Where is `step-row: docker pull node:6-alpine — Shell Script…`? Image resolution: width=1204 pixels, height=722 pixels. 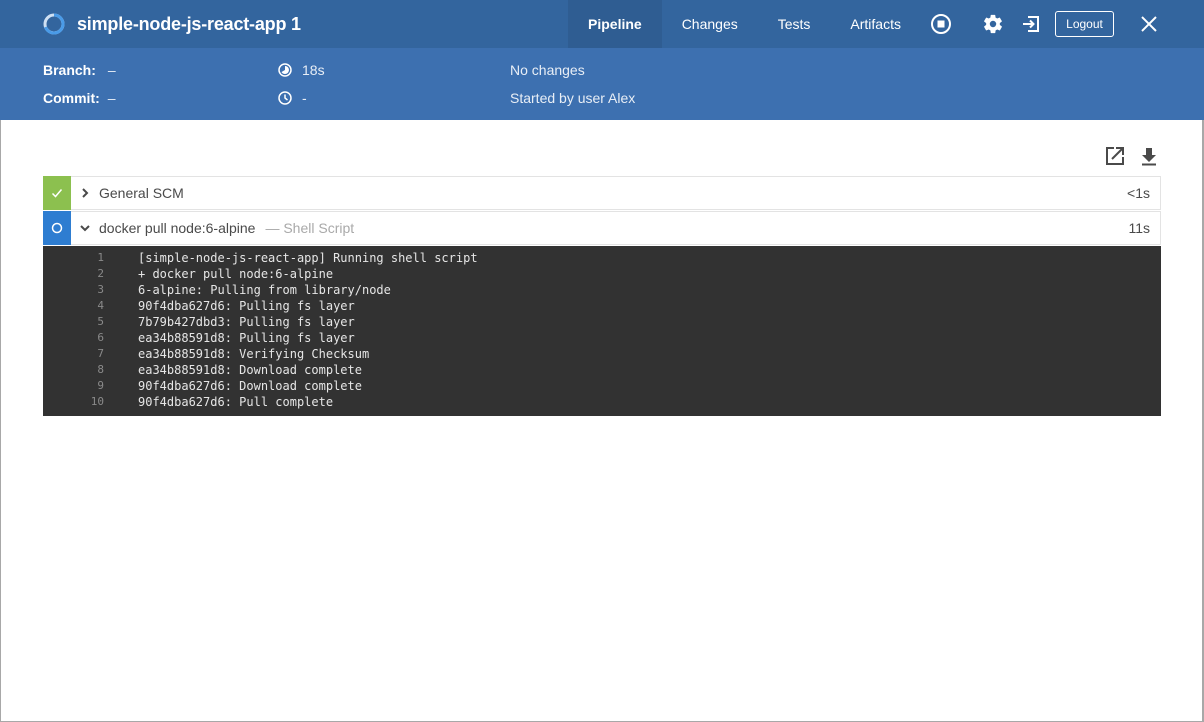 step-row: docker pull node:6-alpine — Shell Script… is located at coordinates (602, 227).